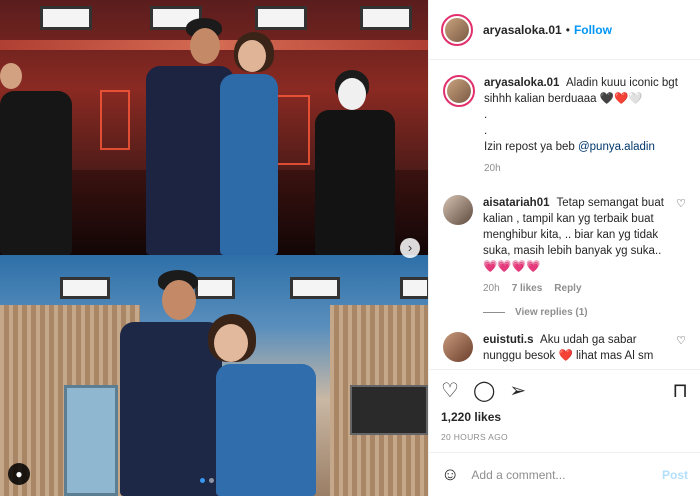 This screenshot has width=700, height=496. What do you see at coordinates (218, 383) in the screenshot?
I see `couple-bottom` at bounding box center [218, 383].